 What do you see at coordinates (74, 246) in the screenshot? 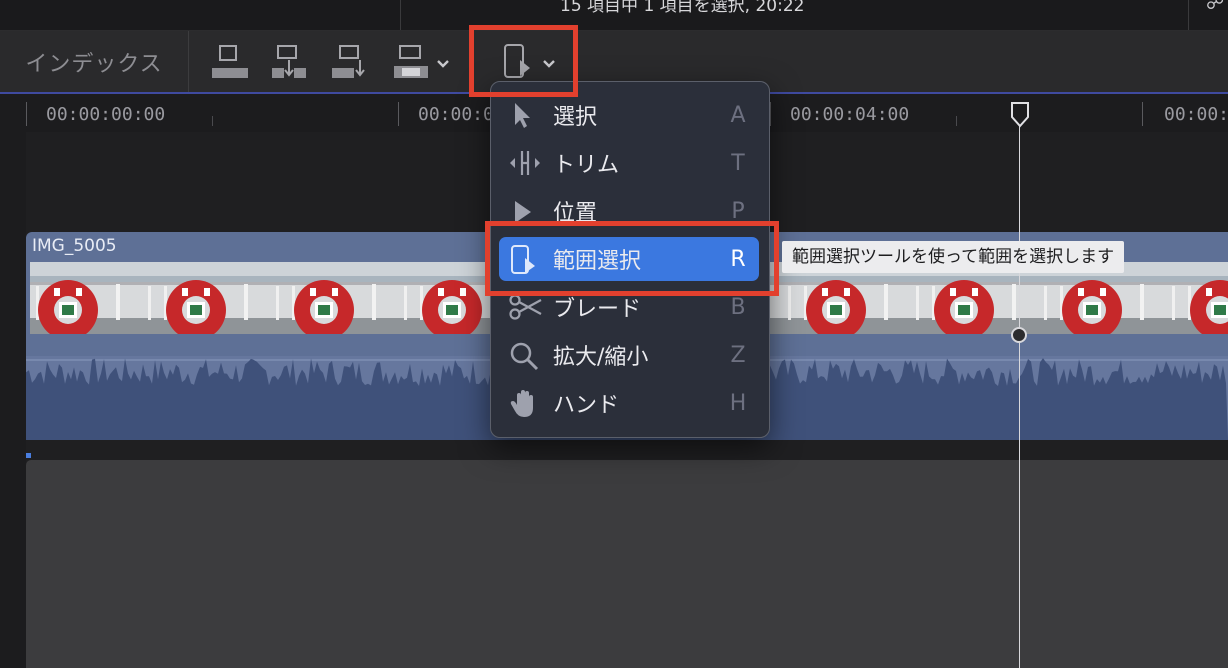
I see `clip-title: IMG_5005` at bounding box center [74, 246].